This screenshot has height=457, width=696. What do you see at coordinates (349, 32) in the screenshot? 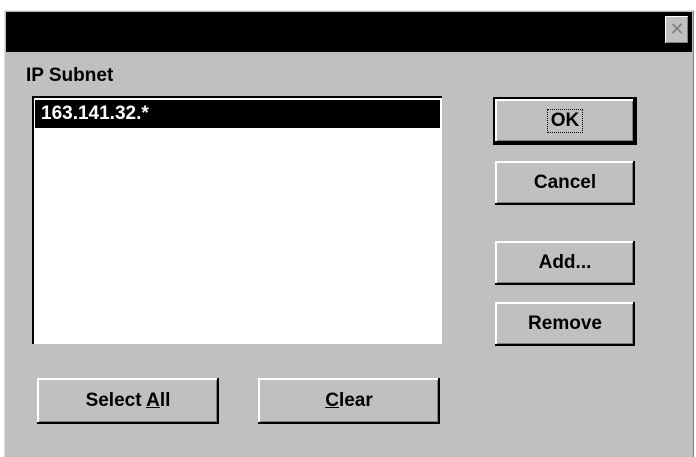
I see `title-bar: ✕` at bounding box center [349, 32].